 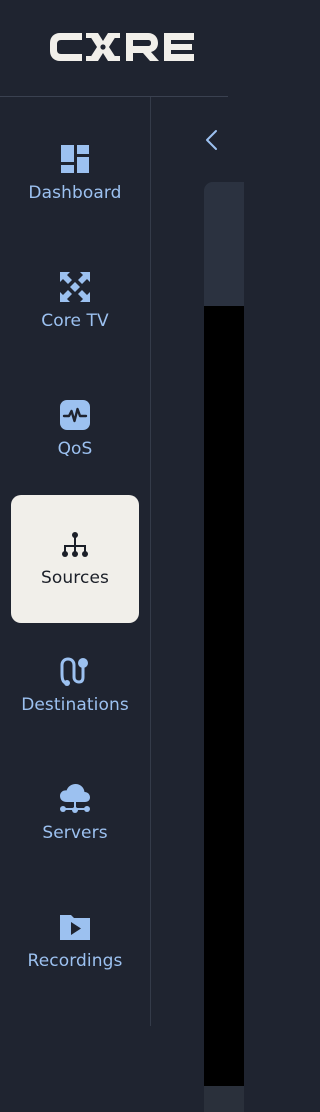 What do you see at coordinates (75, 321) in the screenshot?
I see `sidebar-item-label: Core TV` at bounding box center [75, 321].